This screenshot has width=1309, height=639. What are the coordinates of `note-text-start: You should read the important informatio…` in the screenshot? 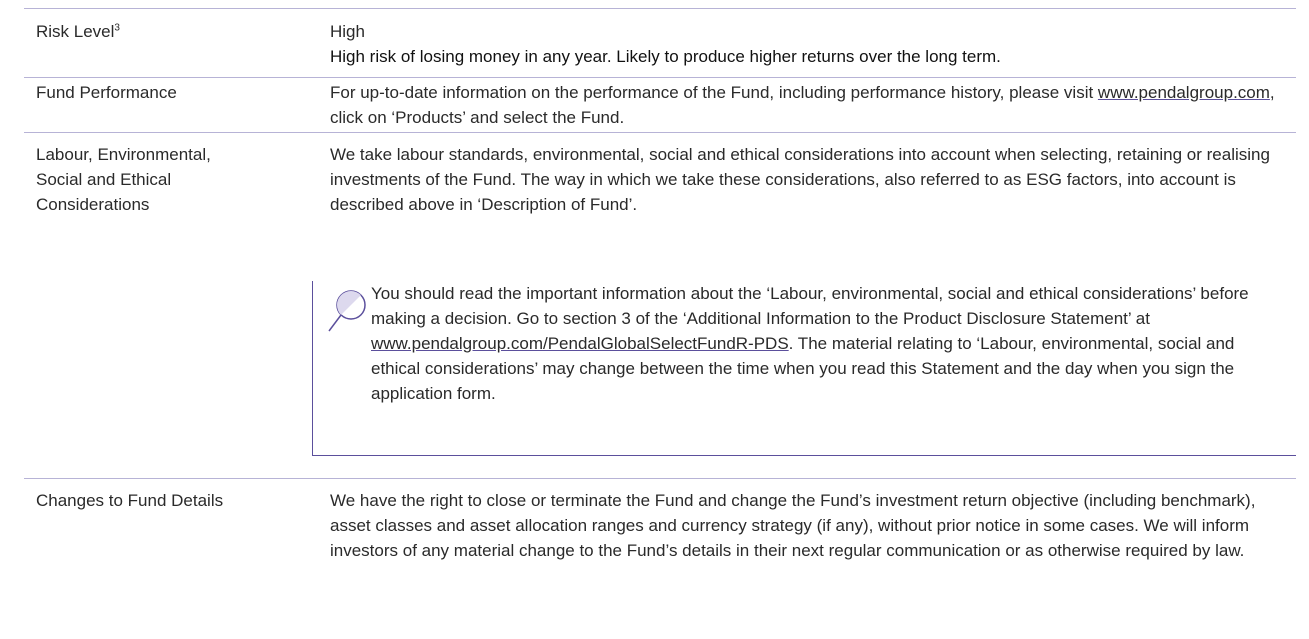 It's located at (810, 306).